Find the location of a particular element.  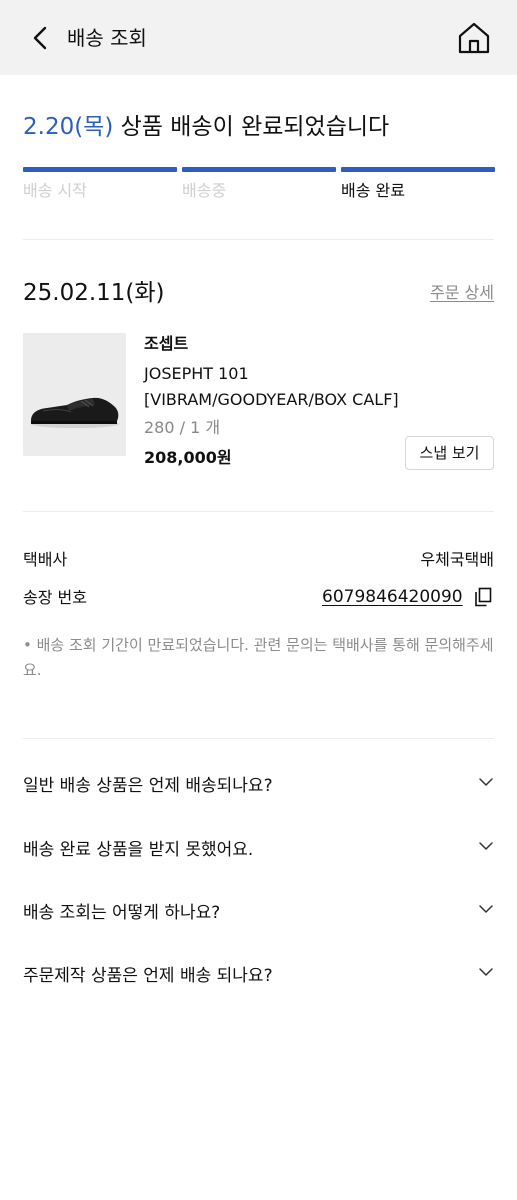

shoe-image is located at coordinates (74, 394).